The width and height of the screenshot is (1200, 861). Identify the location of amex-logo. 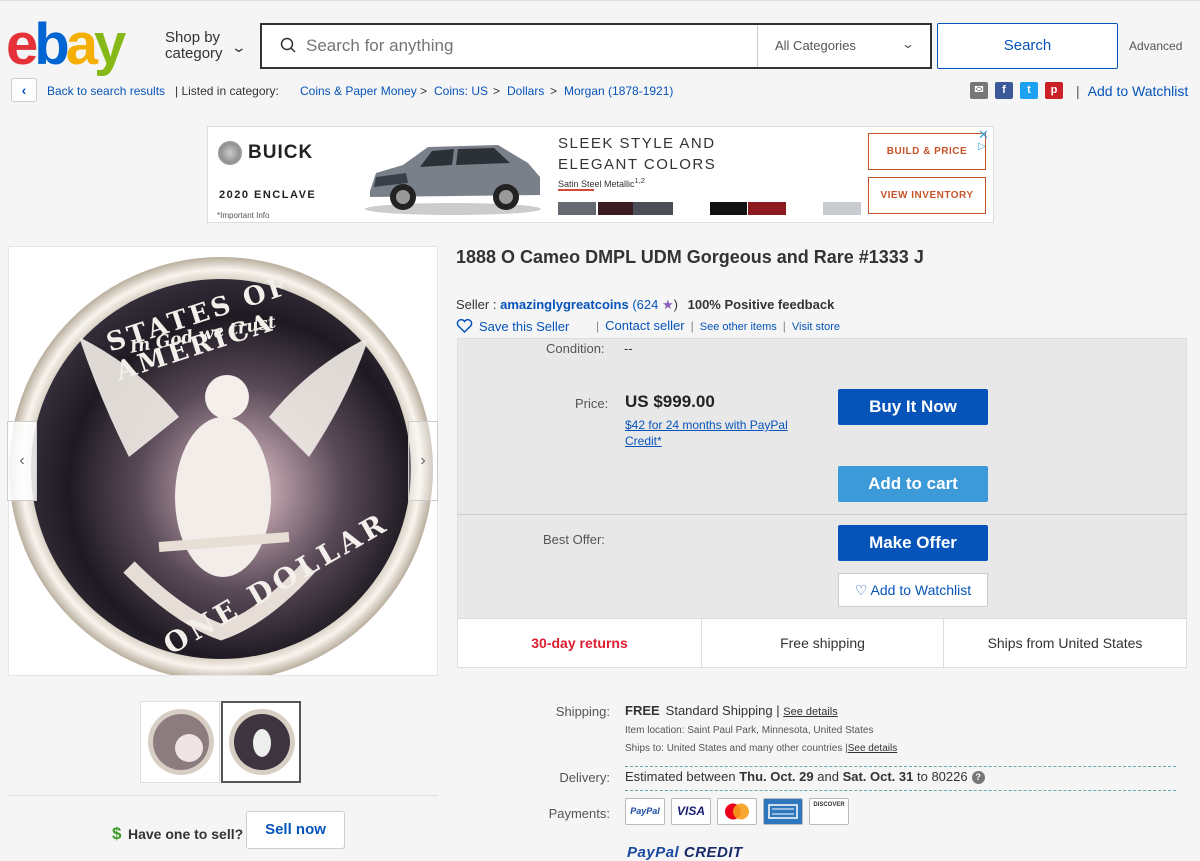
(783, 811).